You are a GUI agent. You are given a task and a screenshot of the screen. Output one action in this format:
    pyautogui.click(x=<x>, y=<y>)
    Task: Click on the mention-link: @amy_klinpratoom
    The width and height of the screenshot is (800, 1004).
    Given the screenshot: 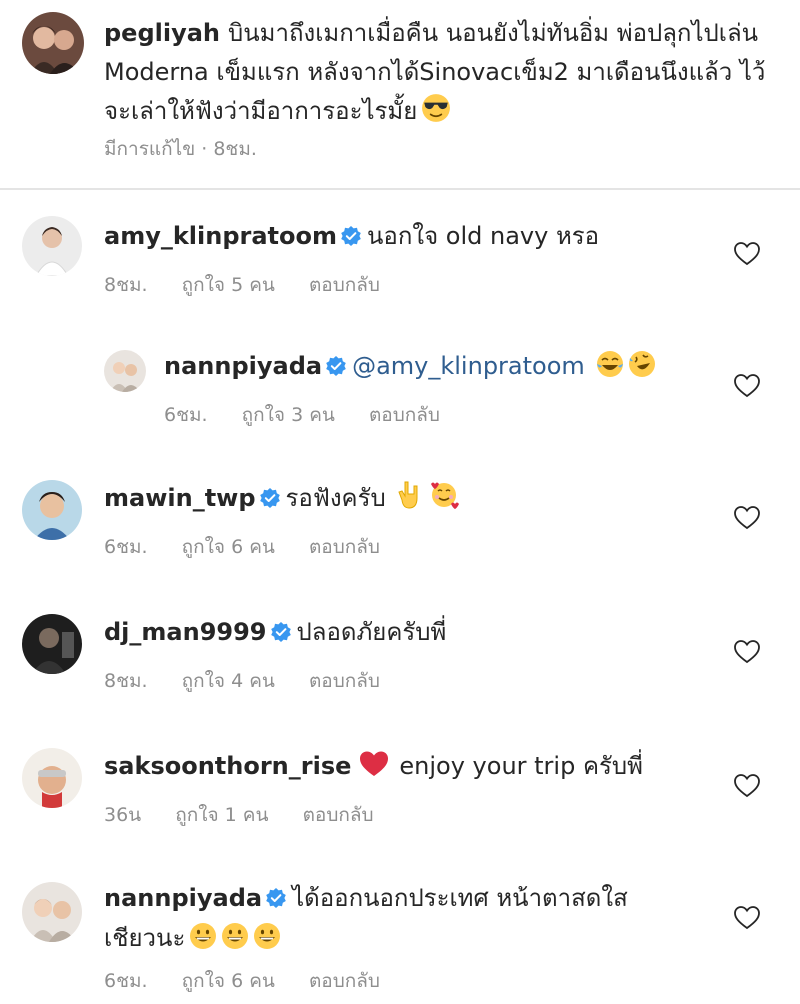 What is the action you would take?
    pyautogui.click(x=468, y=366)
    